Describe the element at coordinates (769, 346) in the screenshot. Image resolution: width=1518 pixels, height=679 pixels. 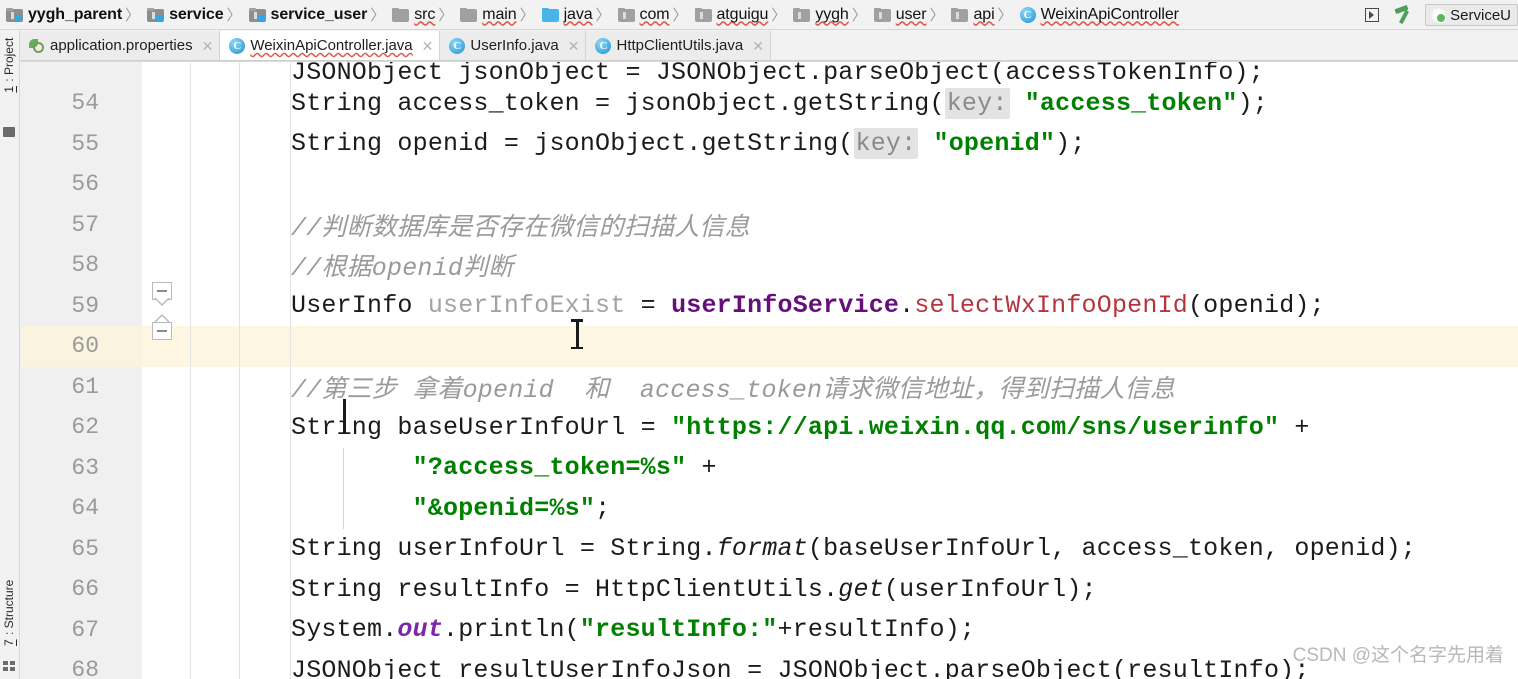
I see `code-line: 60` at that location.